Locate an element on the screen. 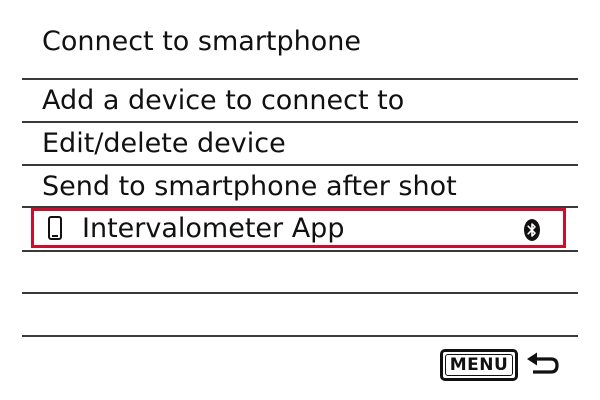  bluetooth-icon is located at coordinates (532, 230).